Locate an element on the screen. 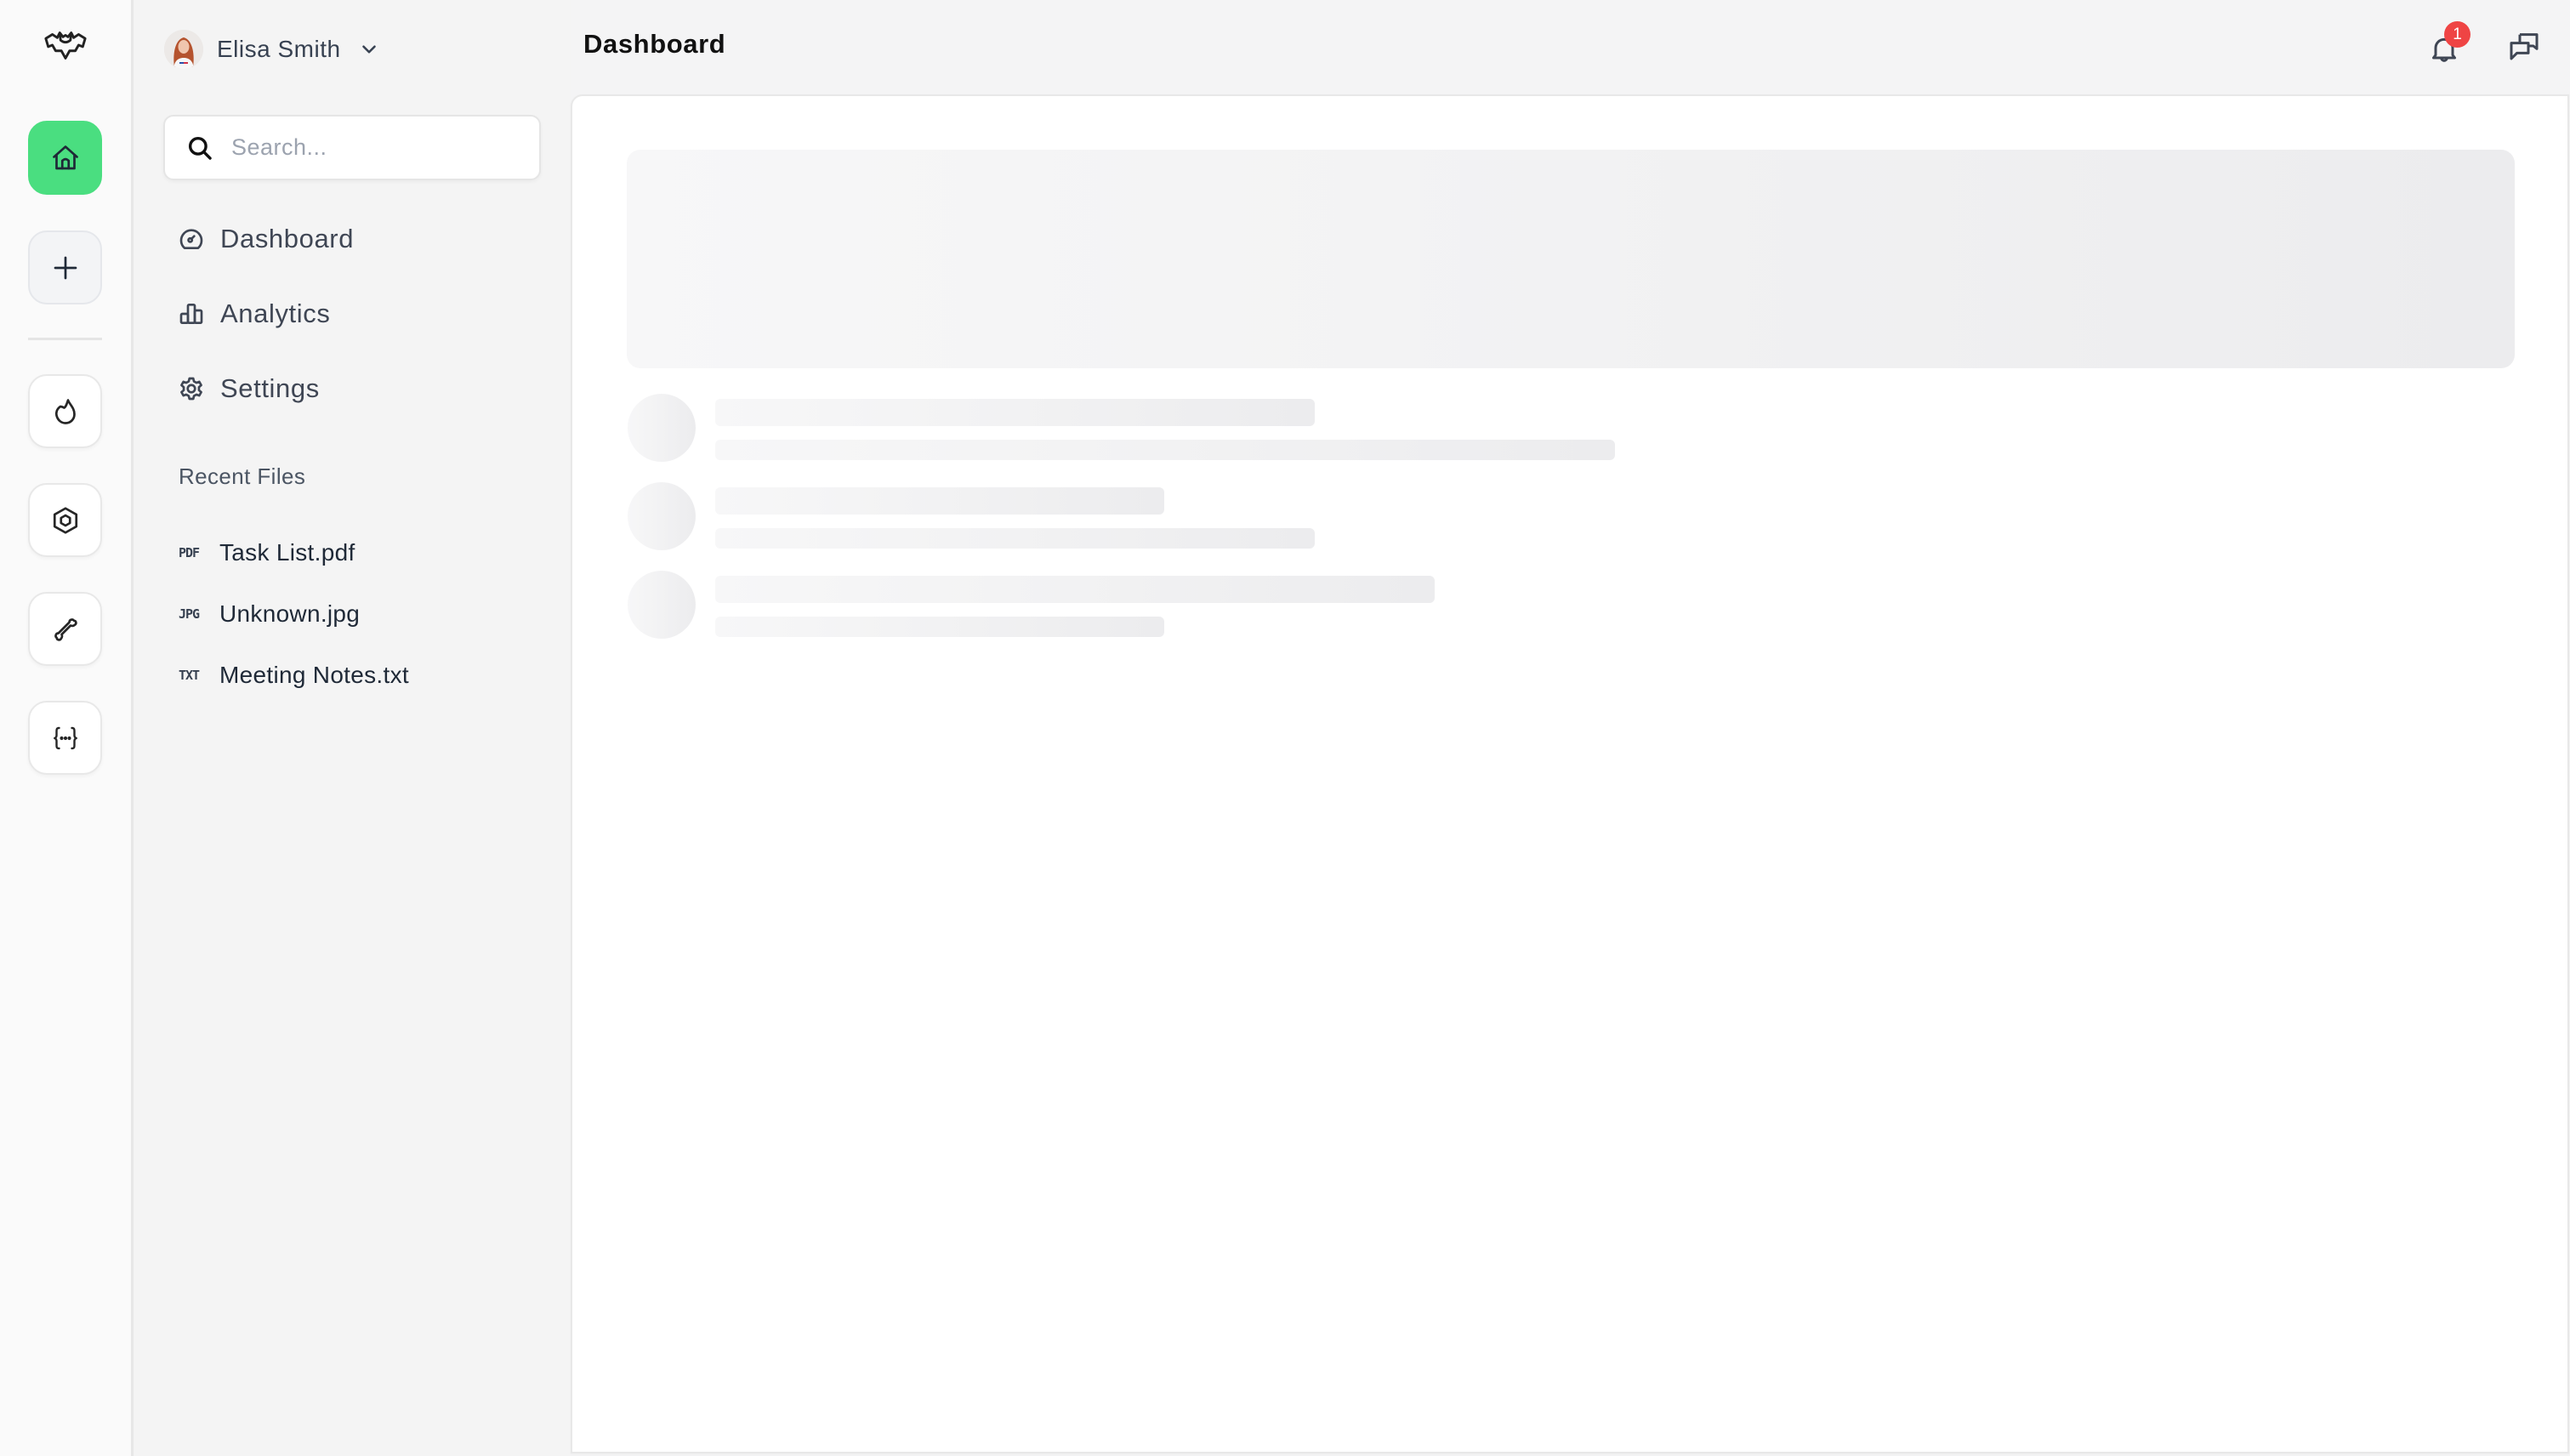  sidebar-item-dashboard: Dashboard is located at coordinates (365, 239).